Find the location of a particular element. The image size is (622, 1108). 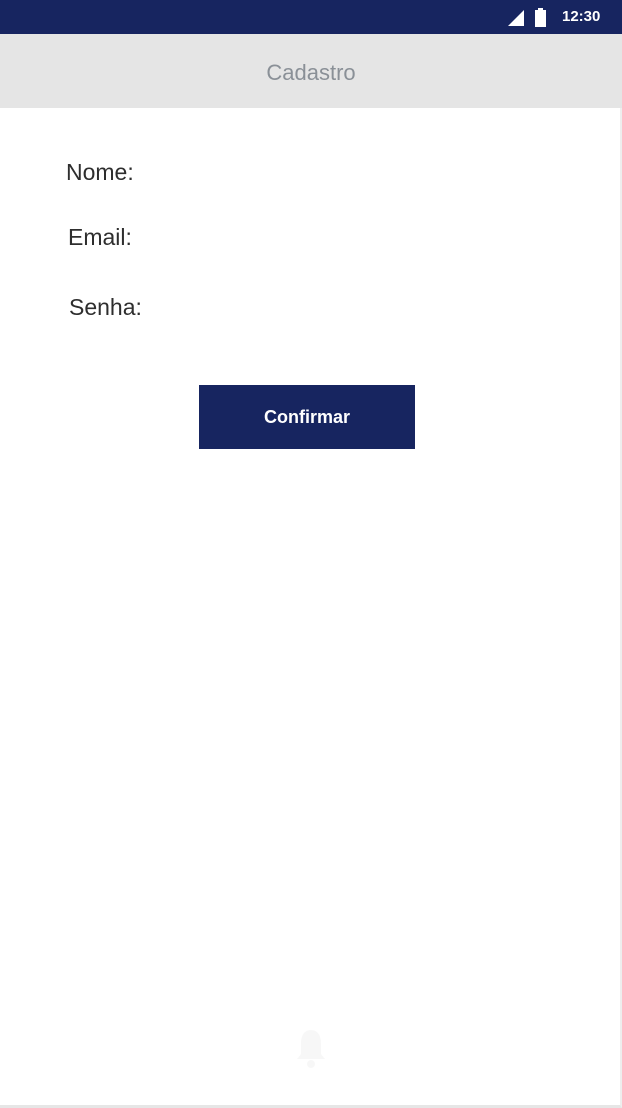

confirm-button: Confirmar is located at coordinates (307, 417).